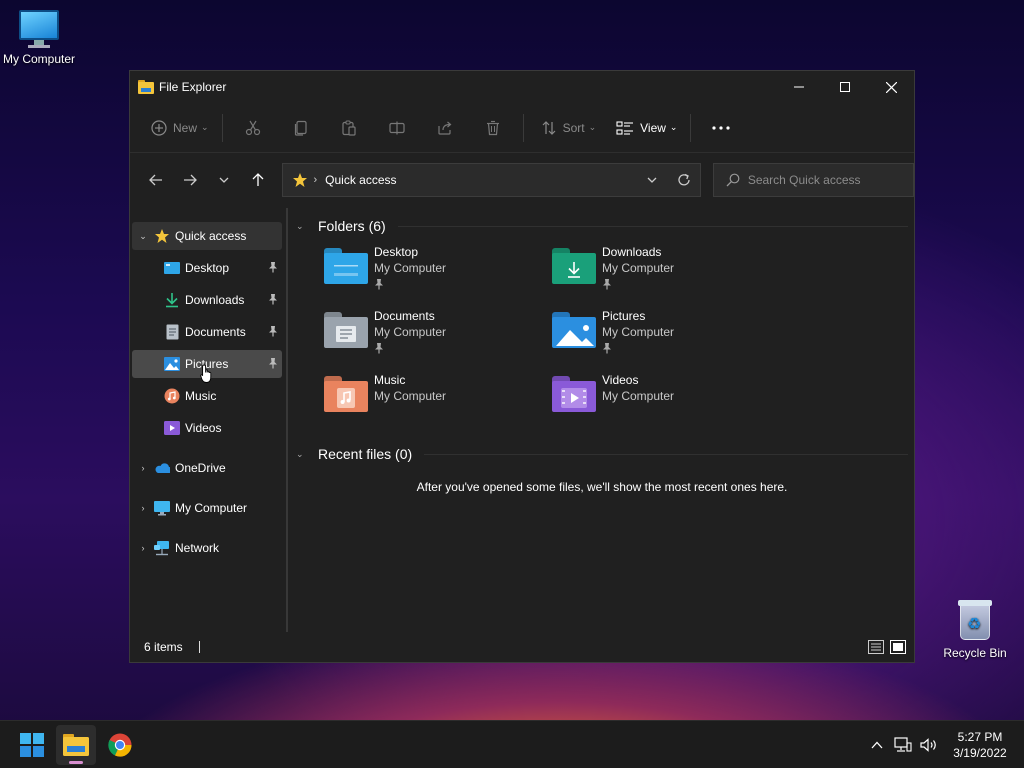 The image size is (1024, 768). What do you see at coordinates (438, 340) in the screenshot?
I see `folder-tile-documents: Documents My Computer` at bounding box center [438, 340].